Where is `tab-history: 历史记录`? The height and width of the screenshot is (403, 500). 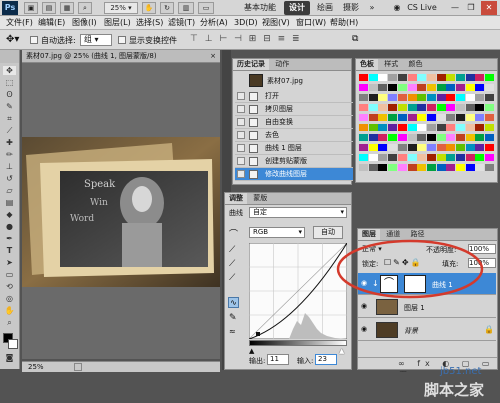 tab-history: 历史记录 is located at coordinates (251, 64).